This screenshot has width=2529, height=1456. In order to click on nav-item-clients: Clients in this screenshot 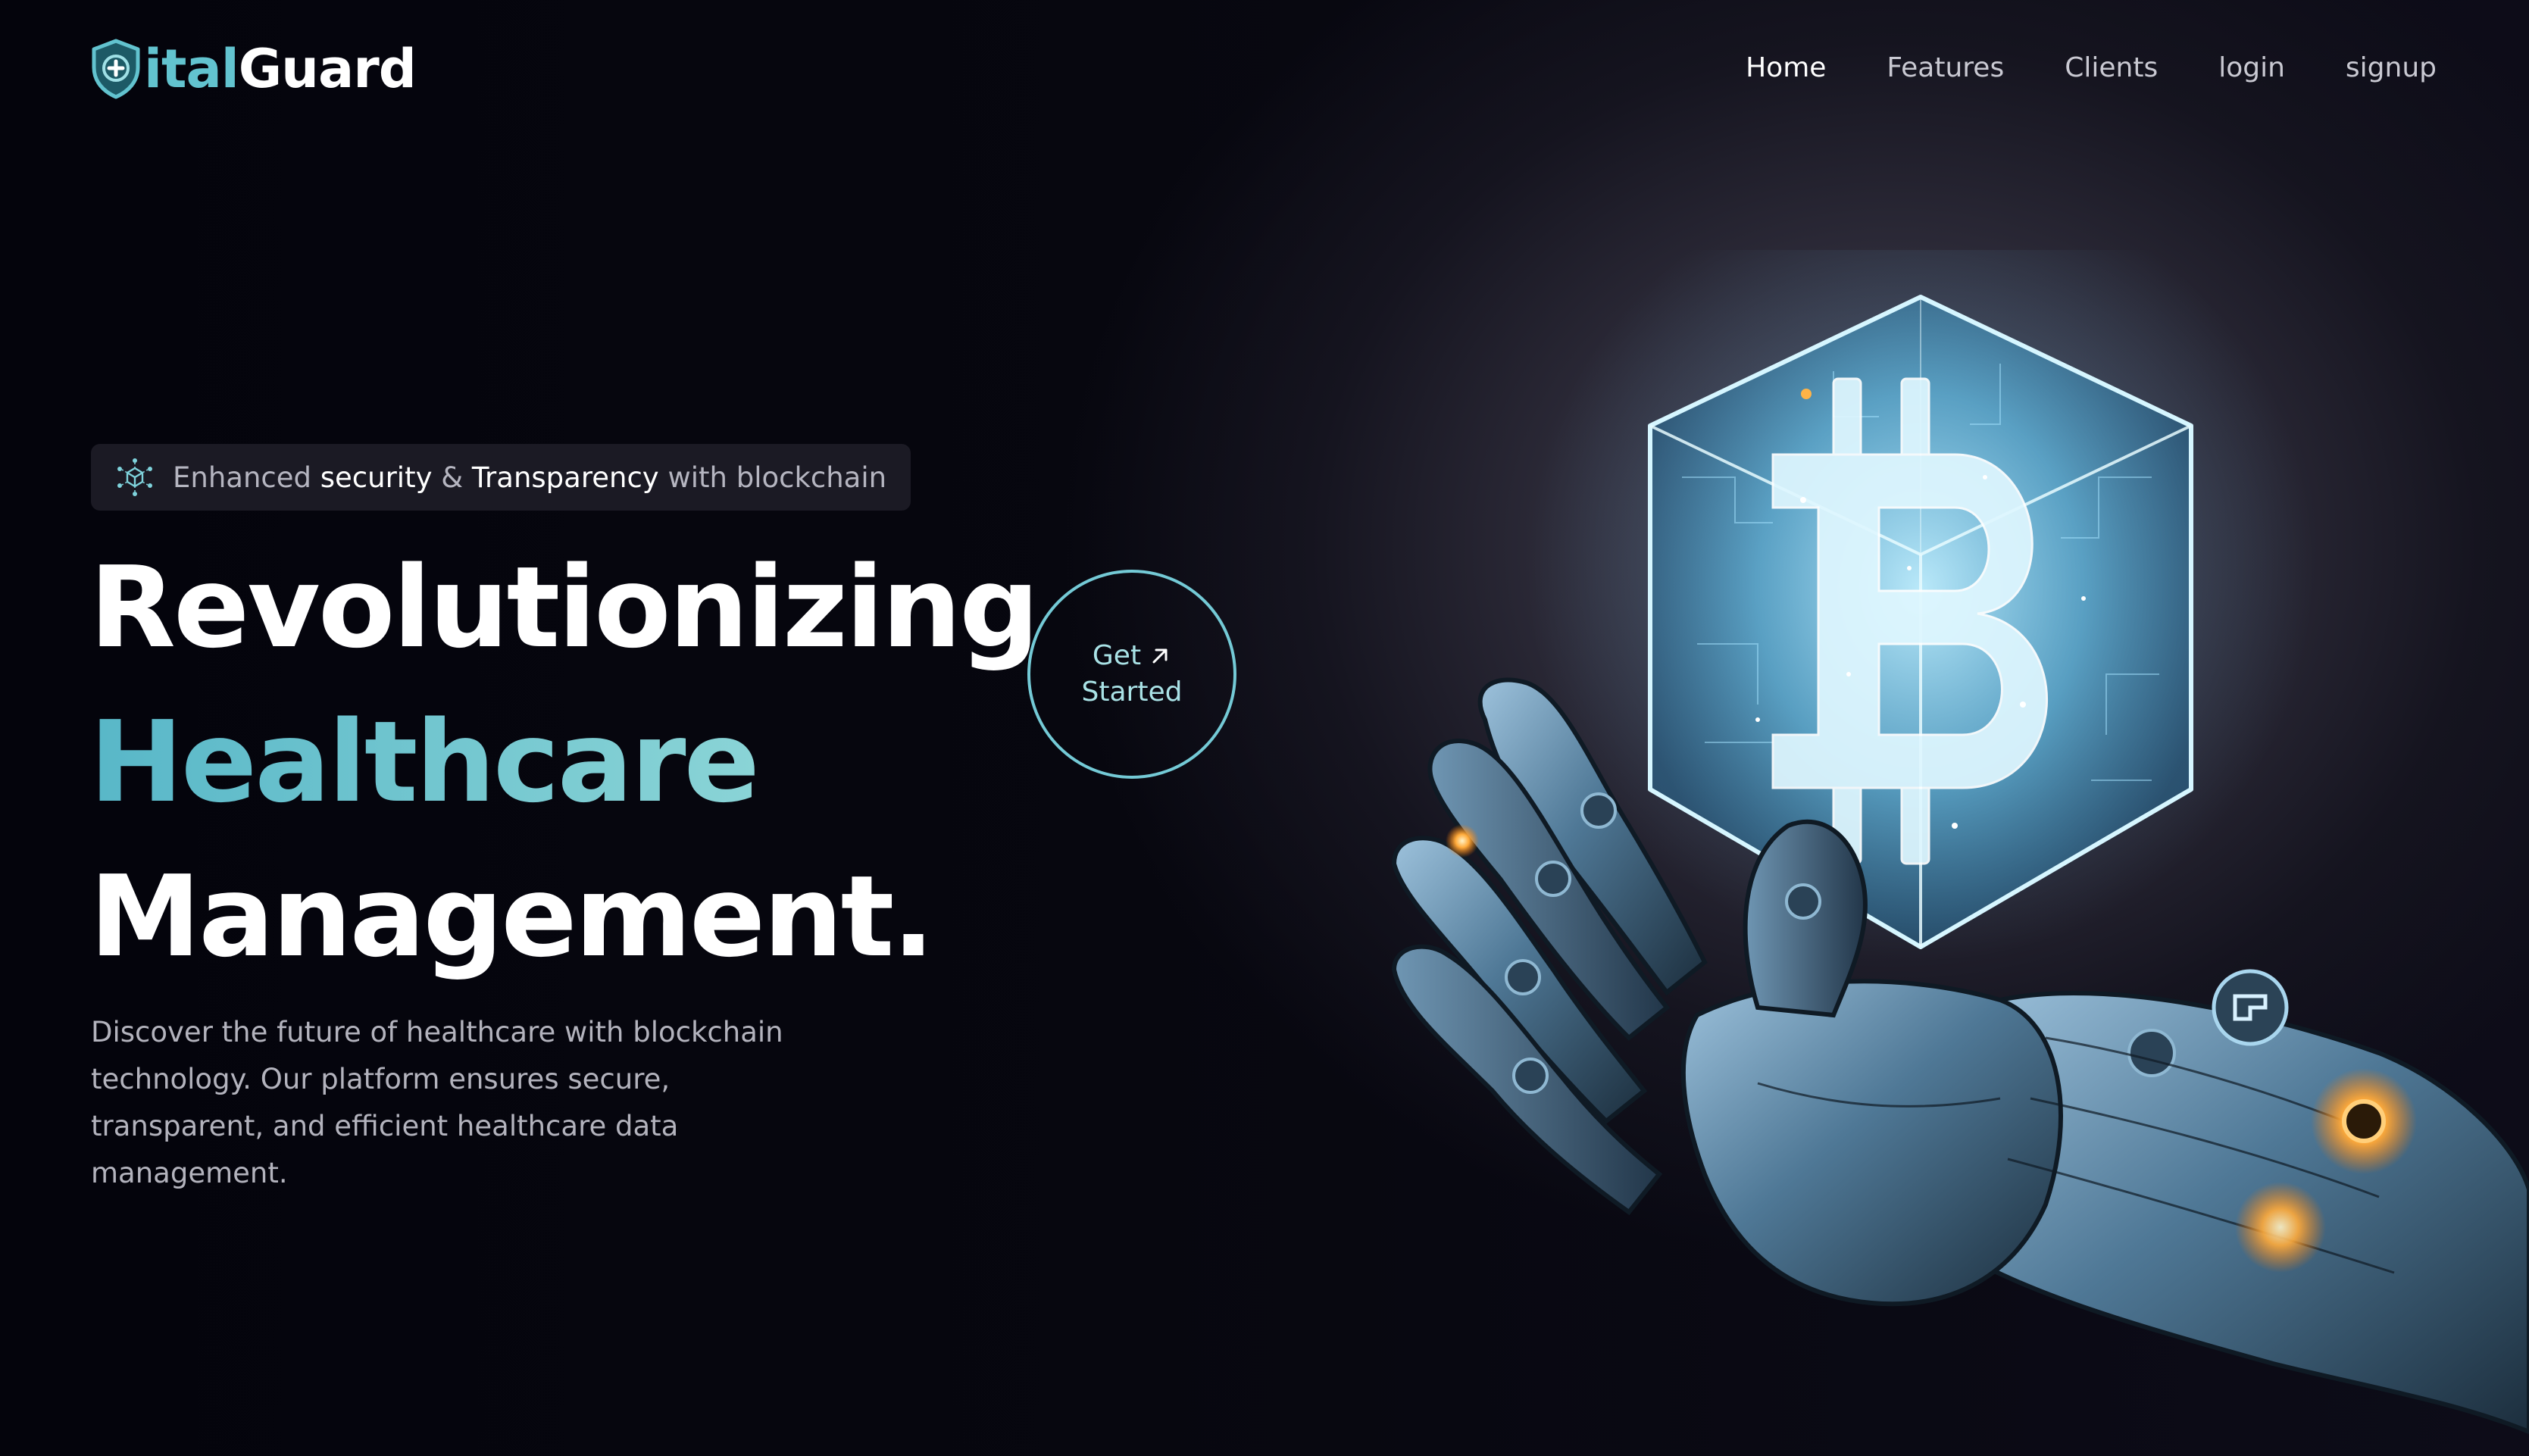, I will do `click(2111, 68)`.